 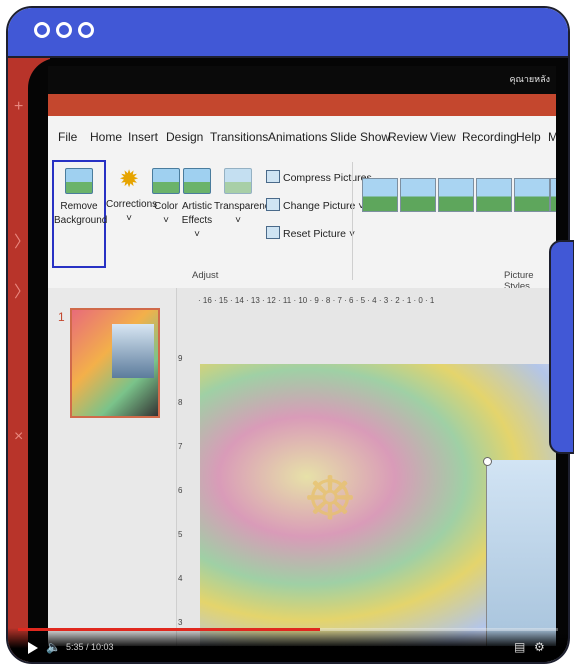 I want to click on change-picture-icon, so click(x=273, y=204).